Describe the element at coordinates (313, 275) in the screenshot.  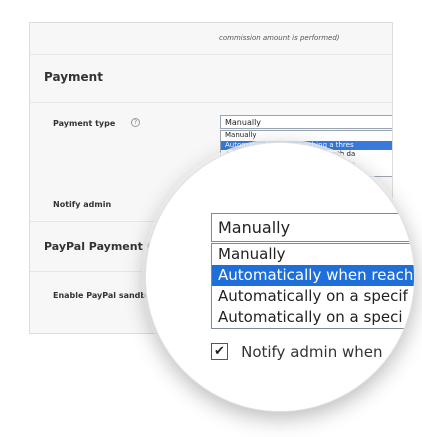
I see `payment-type-option-selected: Automatically when reach` at that location.